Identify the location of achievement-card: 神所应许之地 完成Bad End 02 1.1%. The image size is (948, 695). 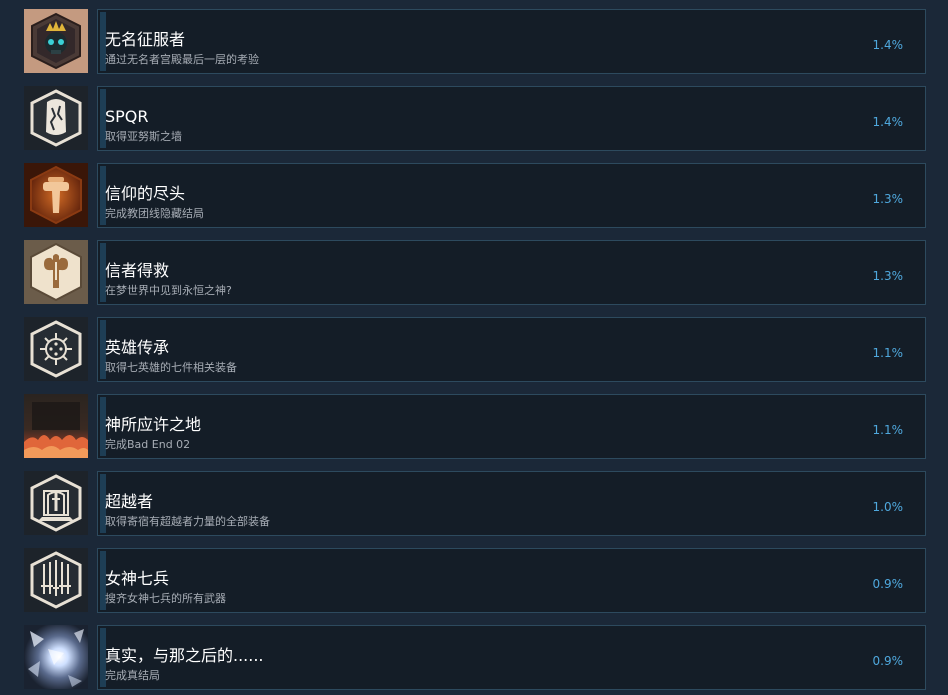
(511, 426).